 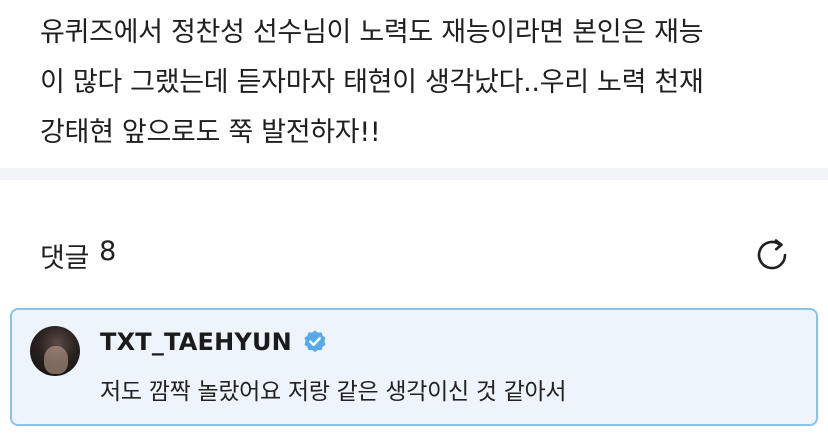 I want to click on avatar, so click(x=55, y=351).